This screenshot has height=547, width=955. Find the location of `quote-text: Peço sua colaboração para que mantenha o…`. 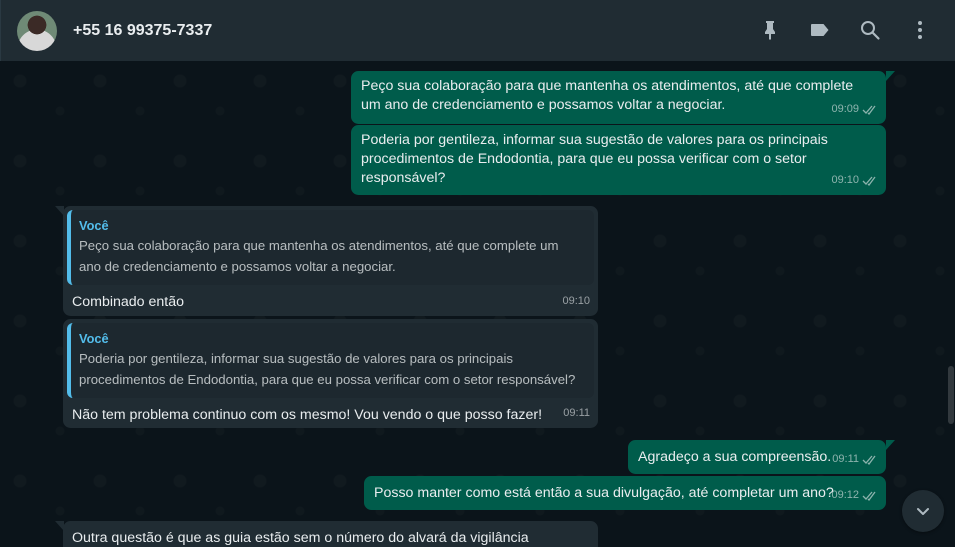

quote-text: Peço sua colaboração para que mantenha o… is located at coordinates (319, 256).